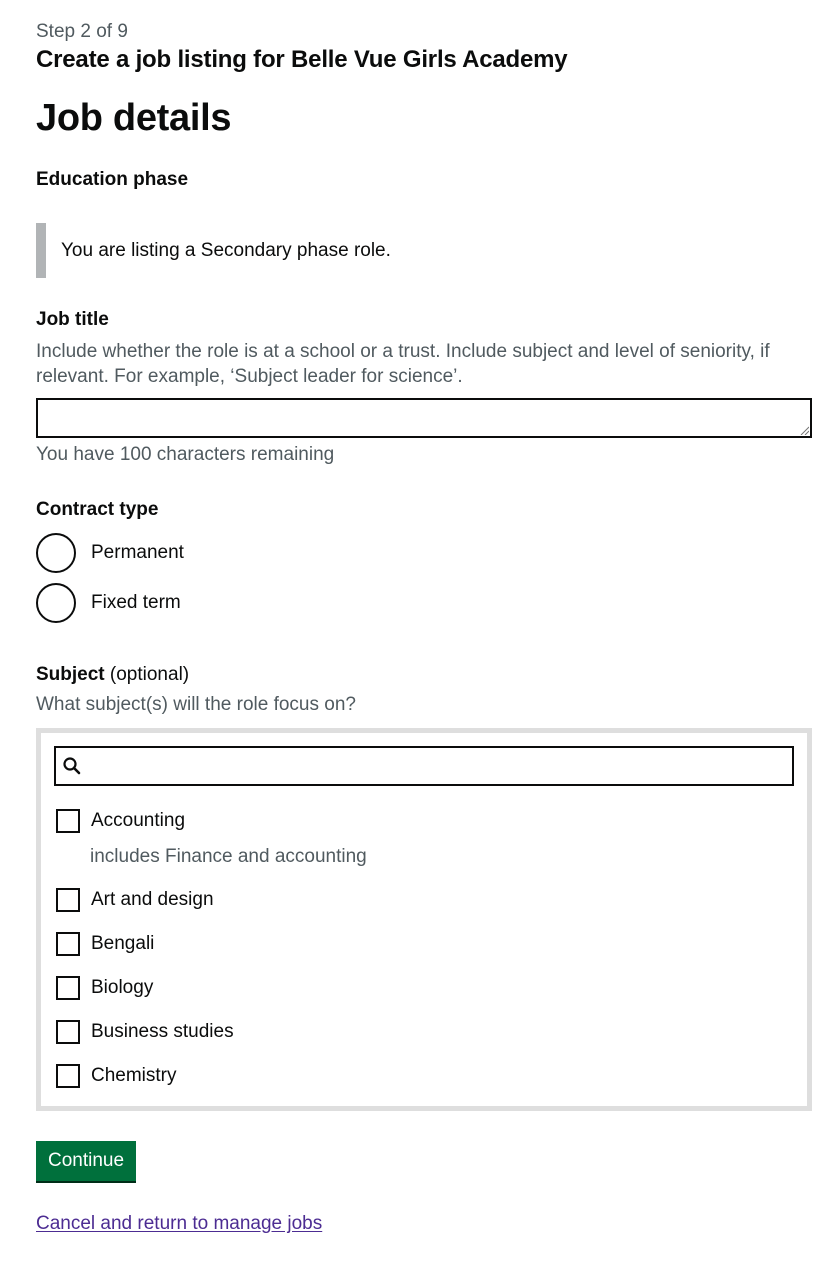  I want to click on step-indicator: Step 2 of 9, so click(82, 31).